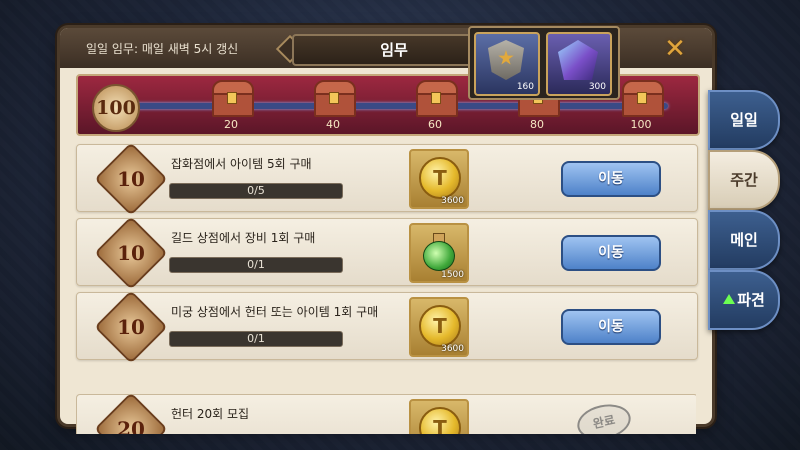  I want to click on tab-main: 메인, so click(744, 240).